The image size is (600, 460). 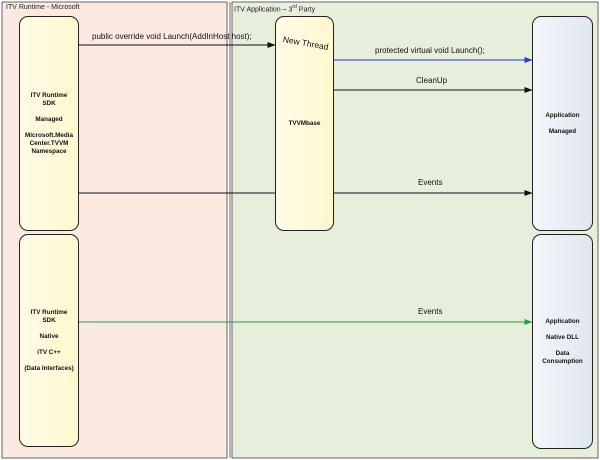 I want to click on label-events-native: Events, so click(x=430, y=311).